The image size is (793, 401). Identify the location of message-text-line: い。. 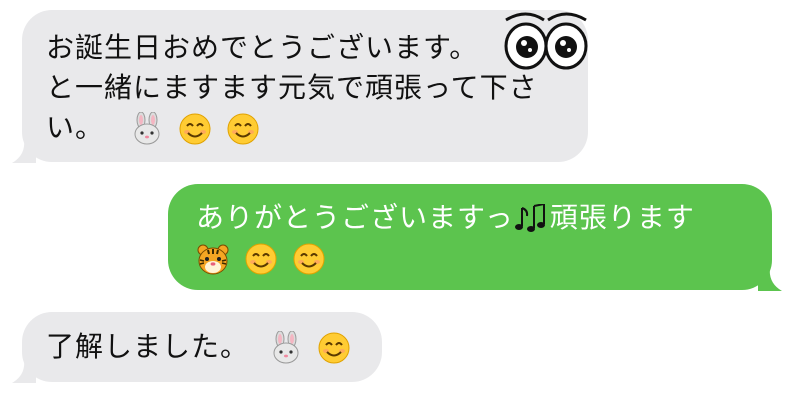
(75, 127).